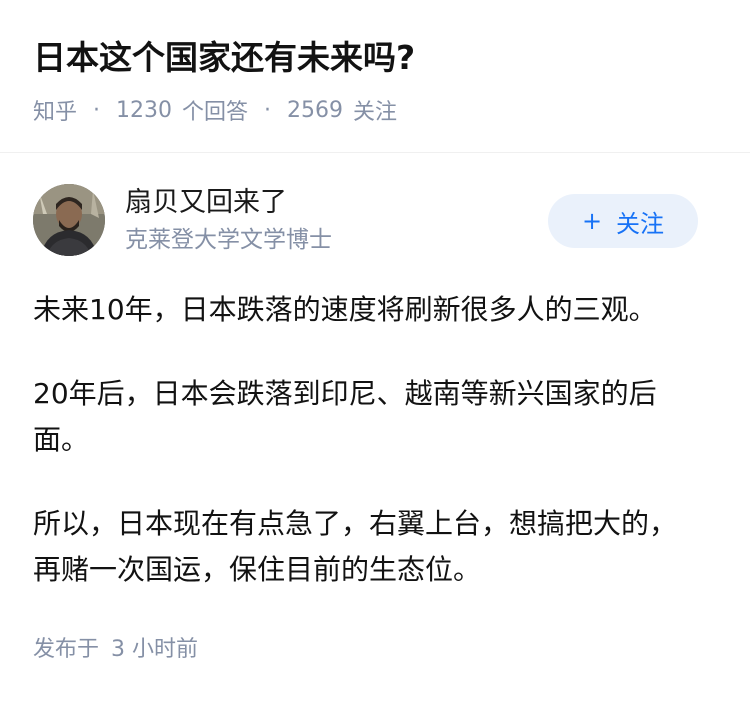  I want to click on source-label: 知乎, so click(55, 110).